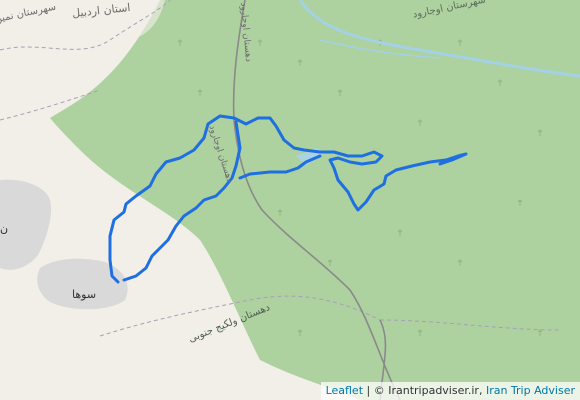  What do you see at coordinates (530, 390) in the screenshot?
I see `brand-link: Iran Trip Adviser` at bounding box center [530, 390].